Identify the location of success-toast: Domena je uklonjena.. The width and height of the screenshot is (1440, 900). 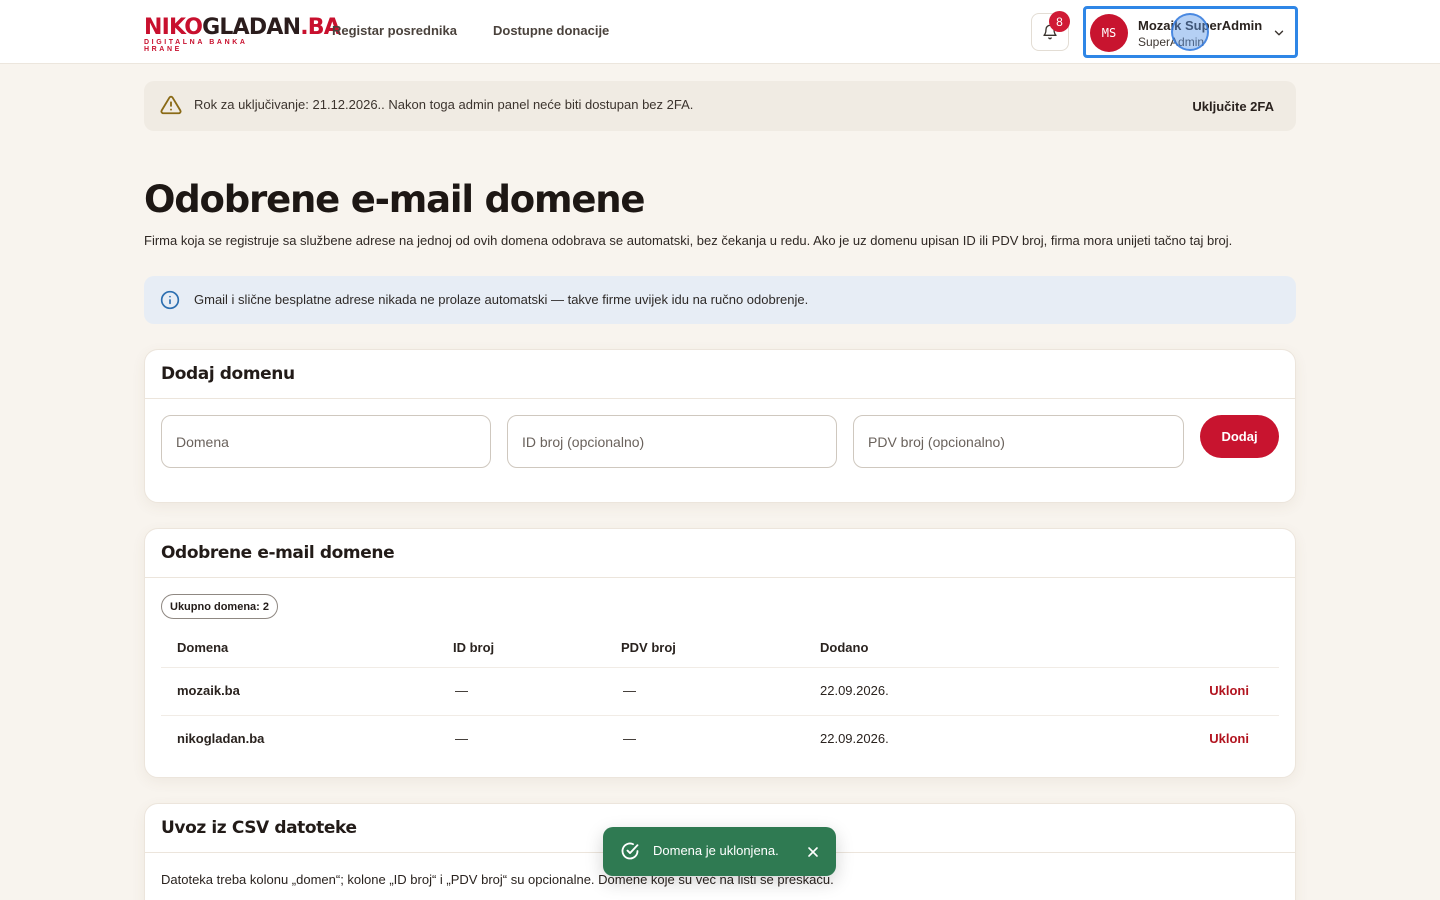
(719, 851).